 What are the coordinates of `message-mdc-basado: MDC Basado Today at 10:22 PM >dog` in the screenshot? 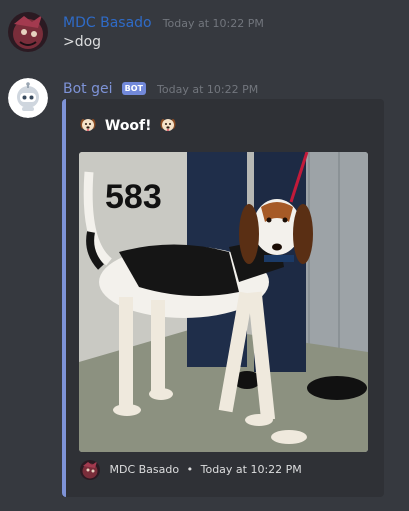 It's located at (204, 35).